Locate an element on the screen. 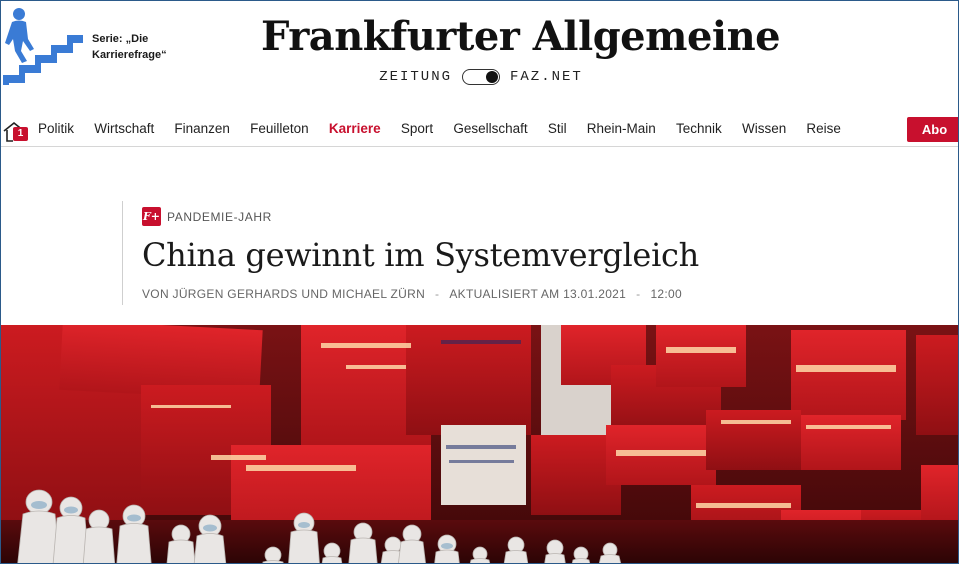 The width and height of the screenshot is (959, 564). series-karrierefrage-link: Serie: „Die Karrierefrage“ is located at coordinates (101, 47).